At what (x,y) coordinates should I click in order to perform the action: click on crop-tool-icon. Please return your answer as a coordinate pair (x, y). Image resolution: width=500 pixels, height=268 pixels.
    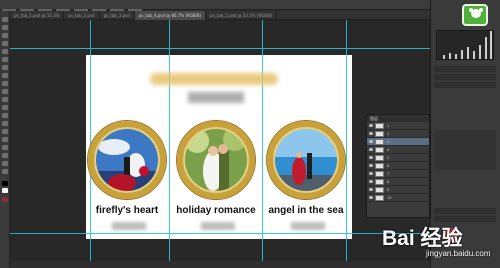
    Looking at the image, I should click on (5, 51).